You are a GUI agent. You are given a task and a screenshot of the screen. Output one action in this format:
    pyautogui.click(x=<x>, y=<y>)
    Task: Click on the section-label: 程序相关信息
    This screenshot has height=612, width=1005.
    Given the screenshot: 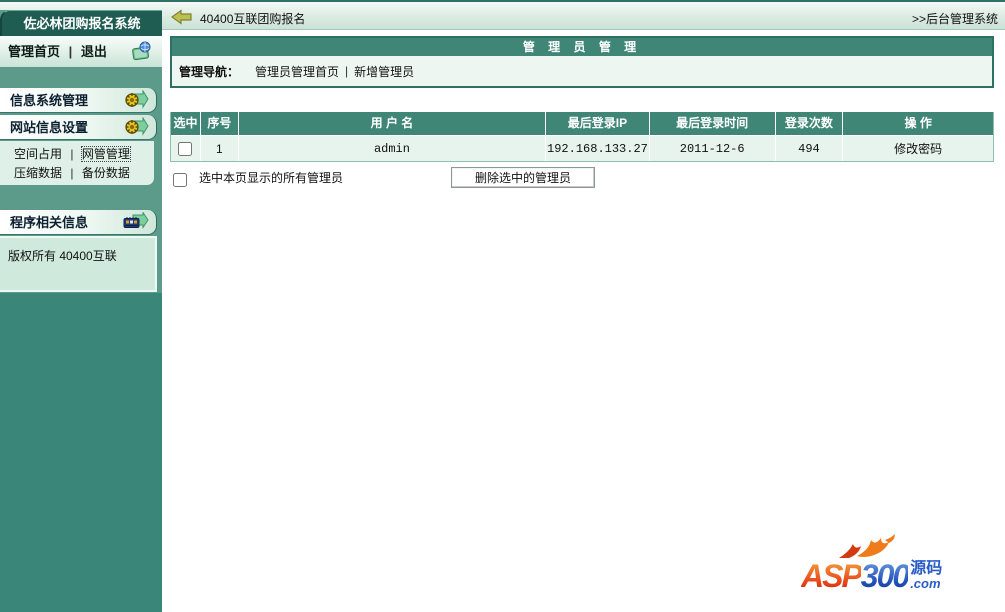 What is the action you would take?
    pyautogui.click(x=49, y=222)
    